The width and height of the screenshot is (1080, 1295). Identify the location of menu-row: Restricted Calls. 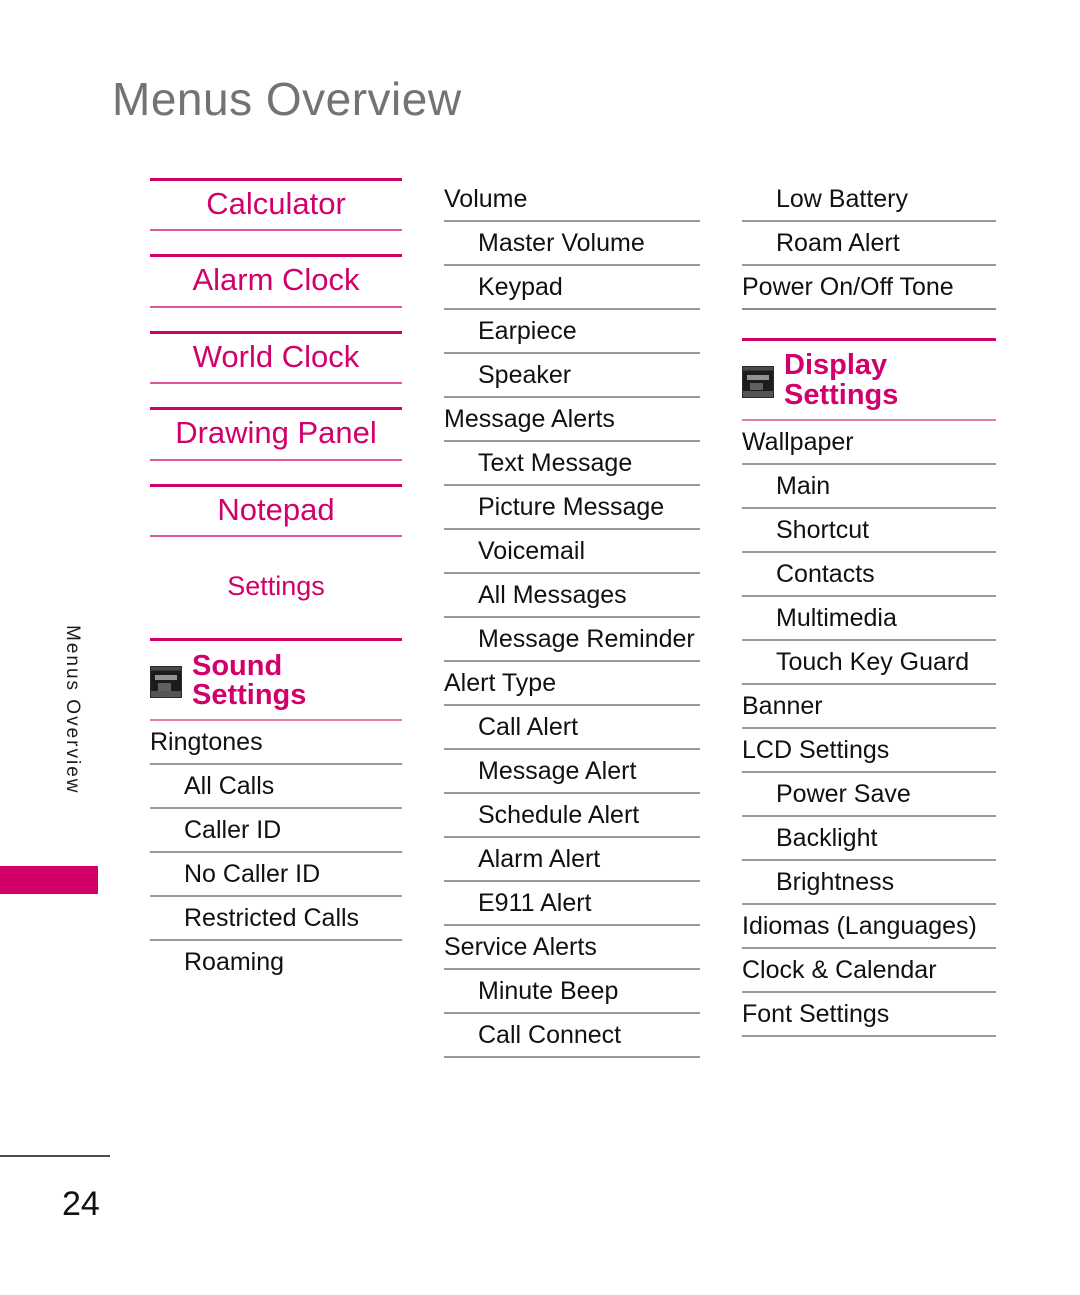
(276, 919).